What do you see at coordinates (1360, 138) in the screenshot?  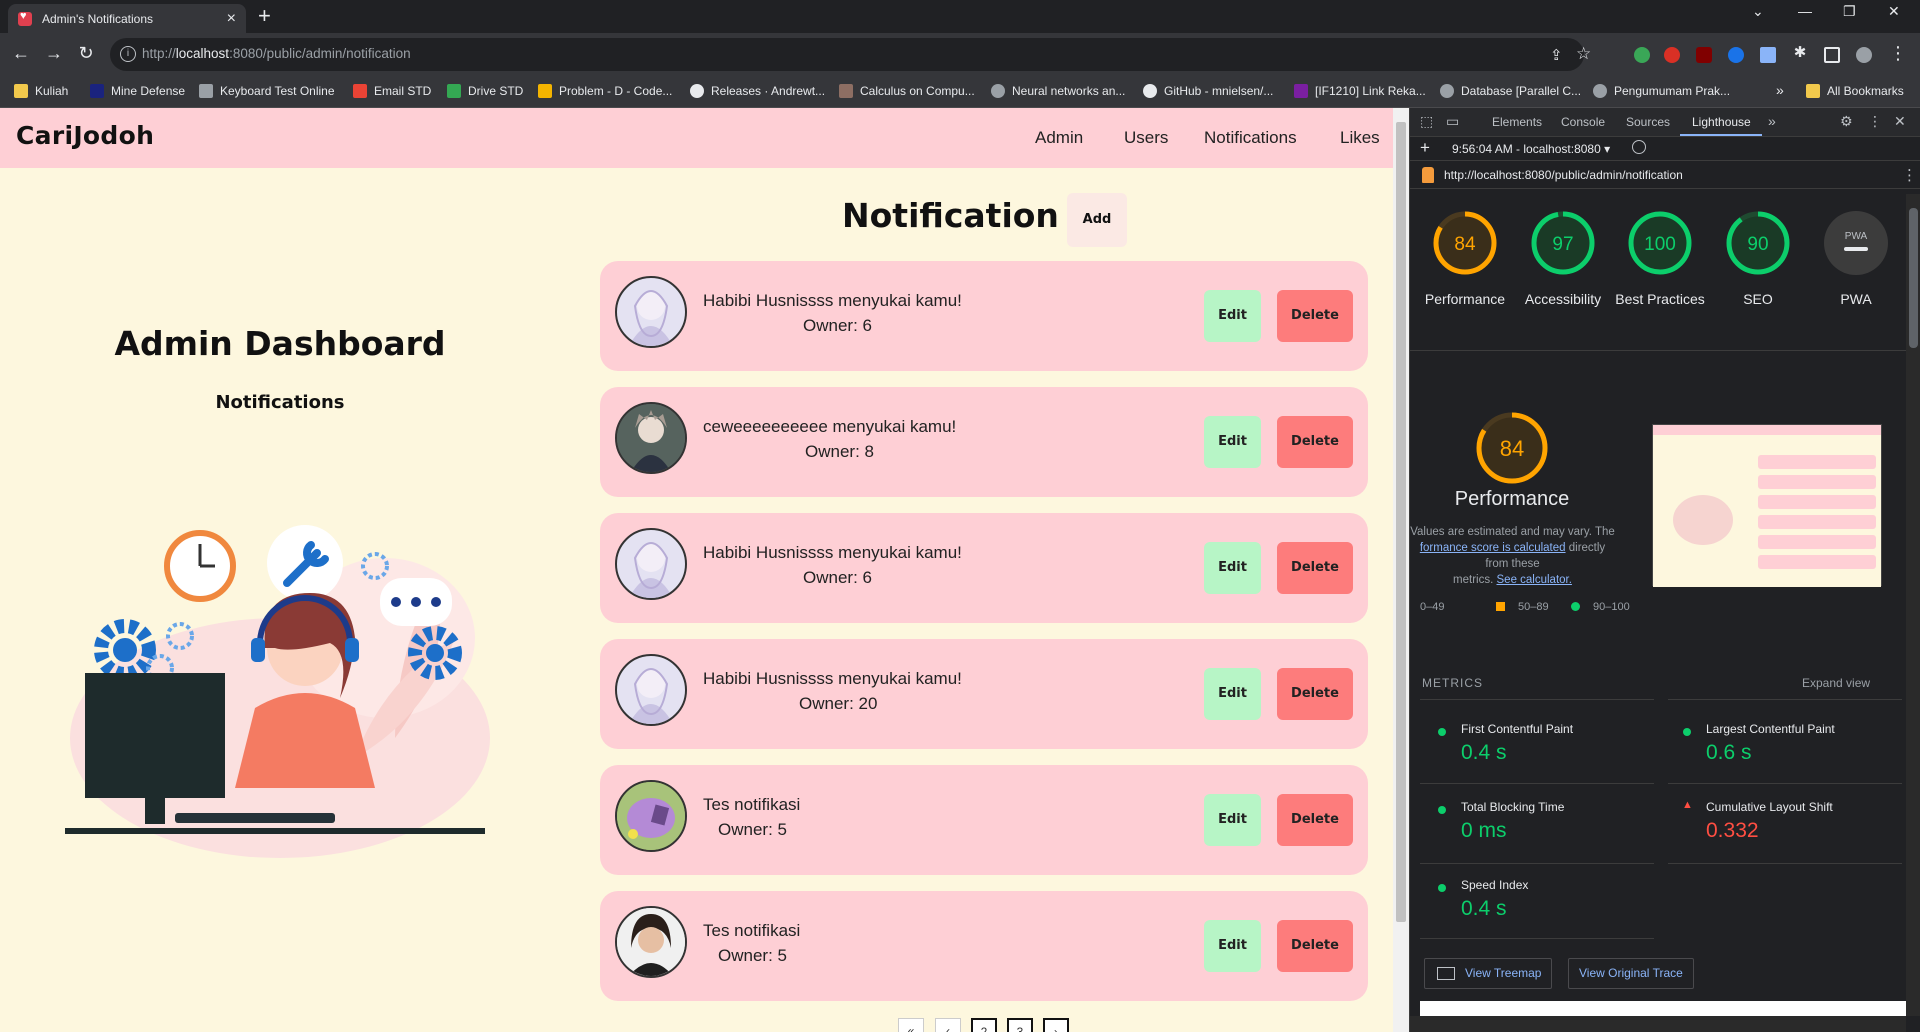 I see `nav-link-likes: Likes` at bounding box center [1360, 138].